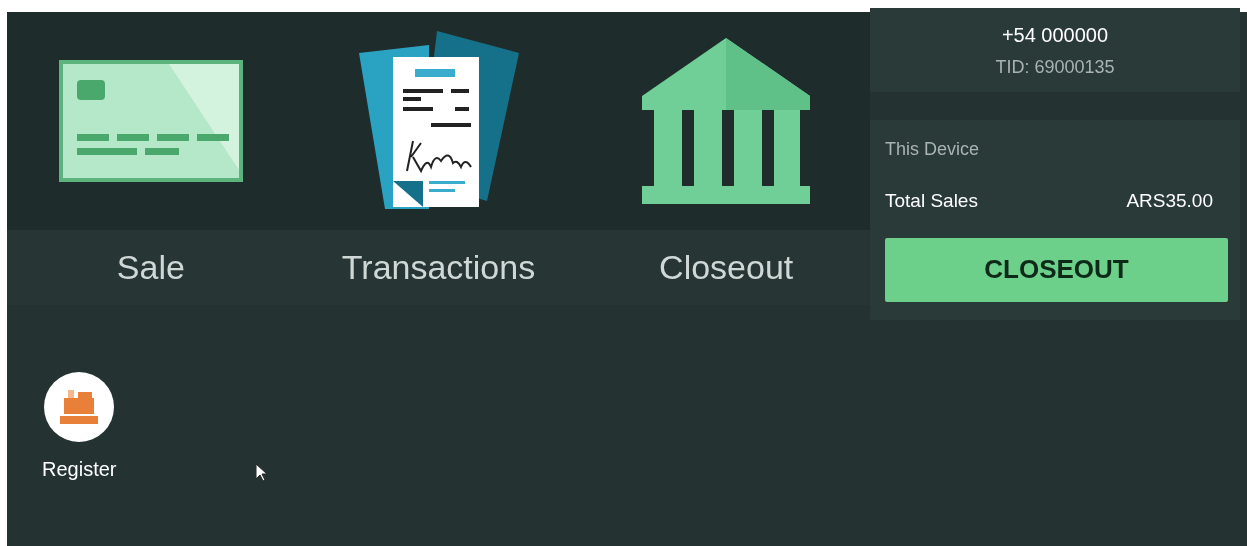  I want to click on app-label: Register, so click(79, 469).